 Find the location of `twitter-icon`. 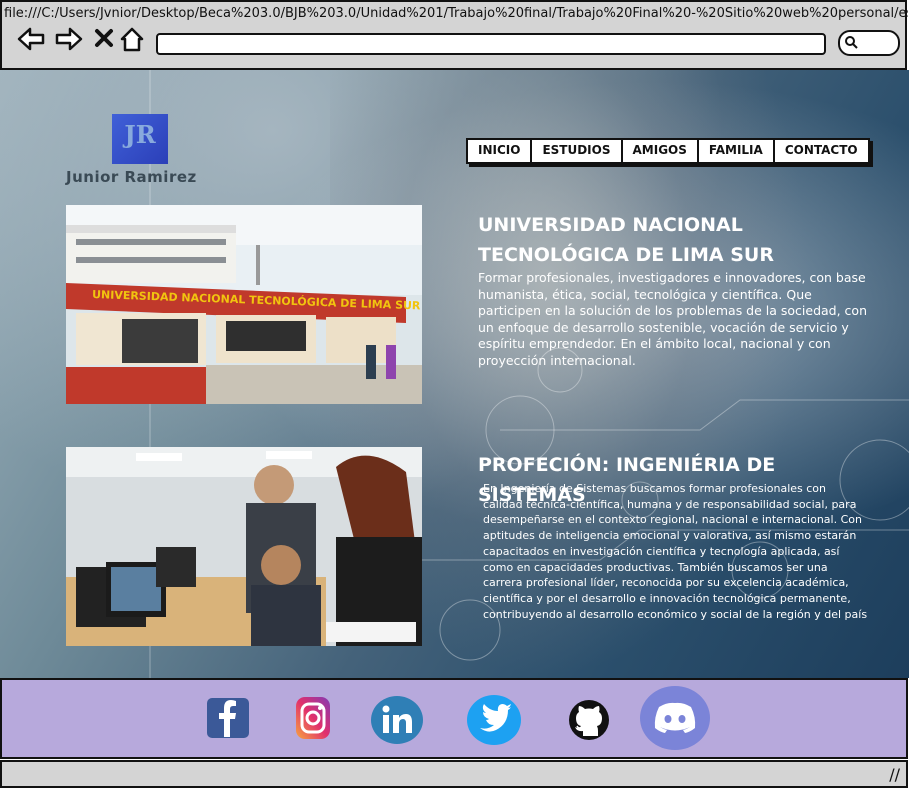

twitter-icon is located at coordinates (494, 720).